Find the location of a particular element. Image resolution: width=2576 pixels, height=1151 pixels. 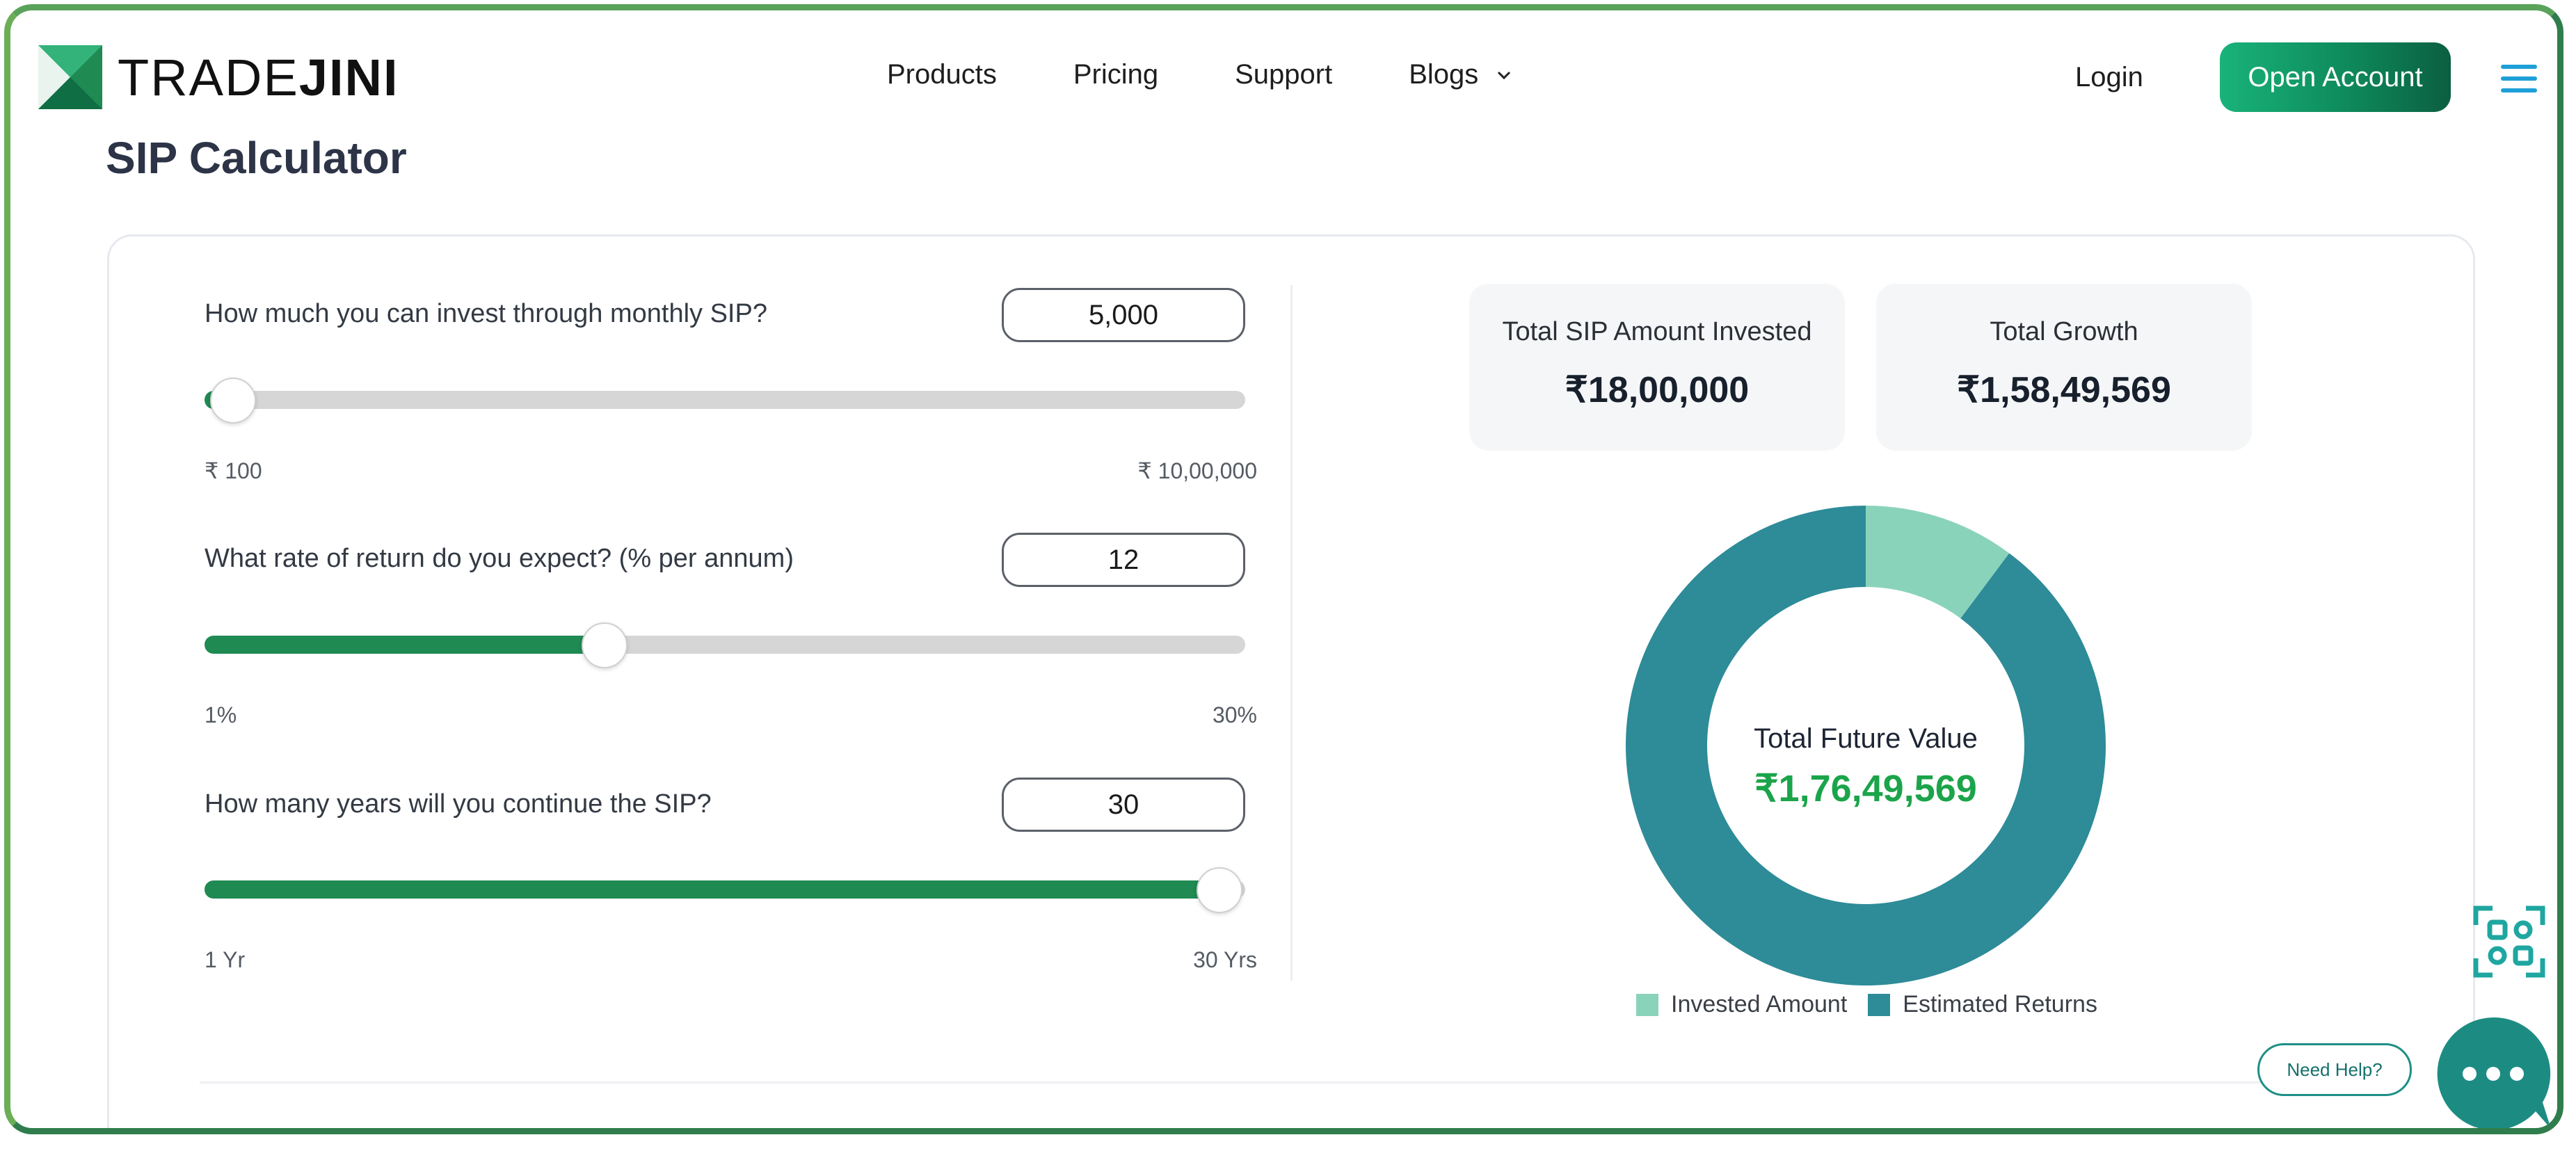

chart-legend: Invested Amount Estimated Returns is located at coordinates (1877, 1004).